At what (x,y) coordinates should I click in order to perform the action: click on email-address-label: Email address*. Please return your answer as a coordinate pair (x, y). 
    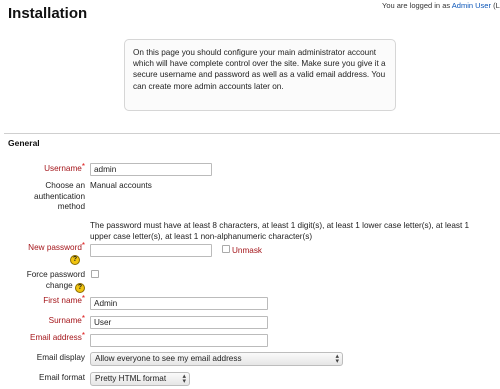
    Looking at the image, I should click on (57, 337).